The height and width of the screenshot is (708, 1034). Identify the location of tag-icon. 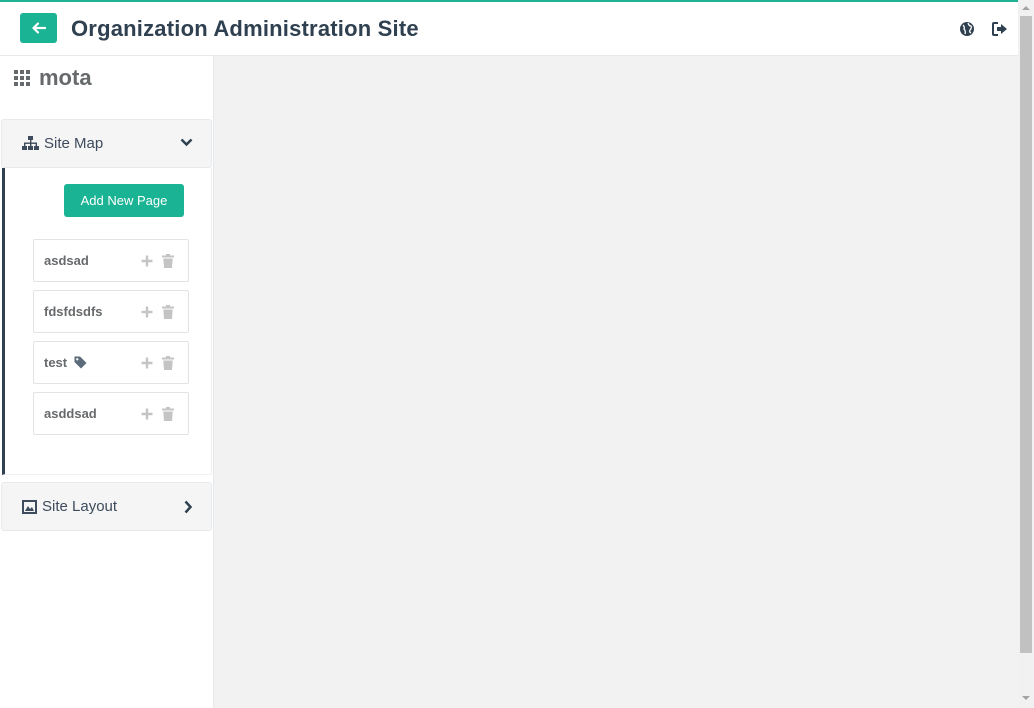
(80, 362).